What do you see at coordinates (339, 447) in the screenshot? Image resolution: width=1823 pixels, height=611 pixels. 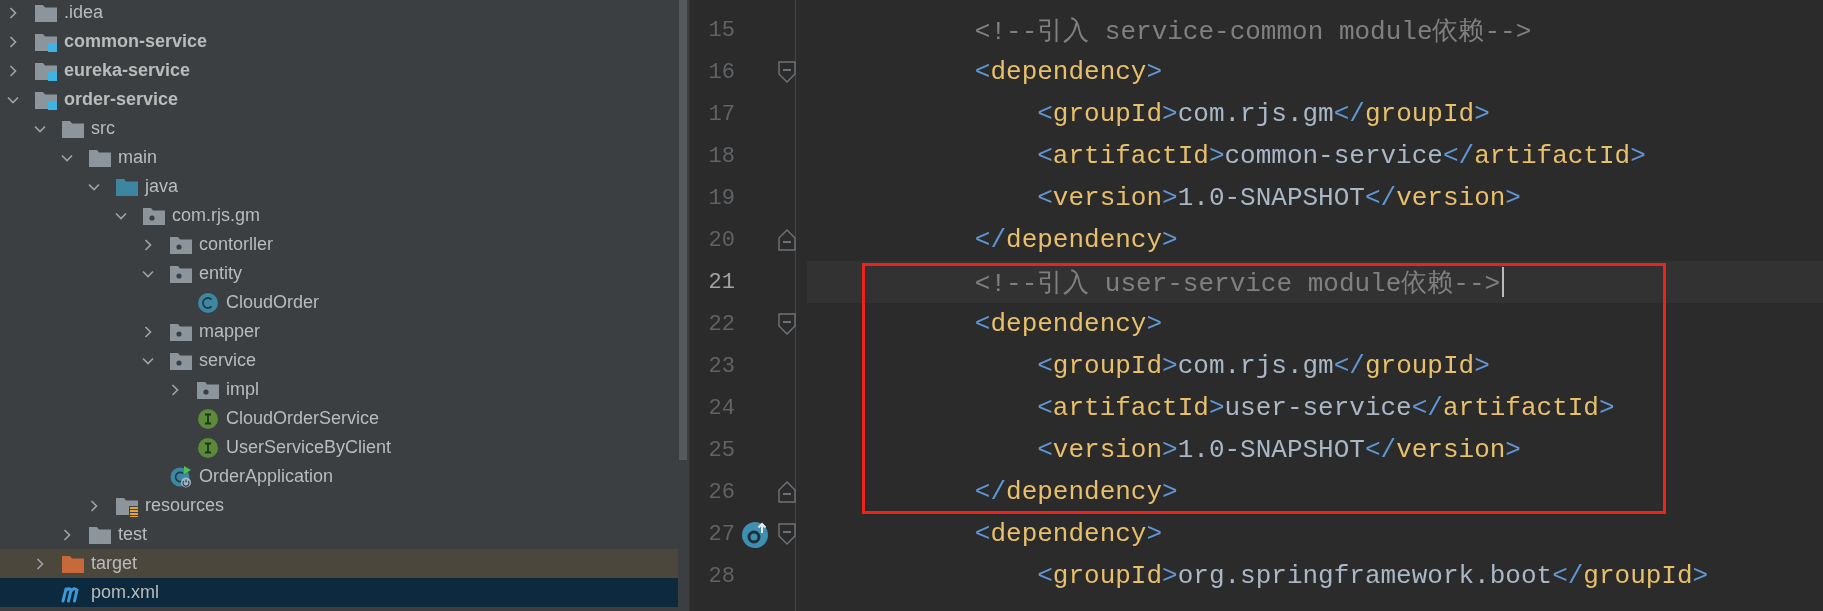 I see `tree-item: UserServiceByClient` at bounding box center [339, 447].